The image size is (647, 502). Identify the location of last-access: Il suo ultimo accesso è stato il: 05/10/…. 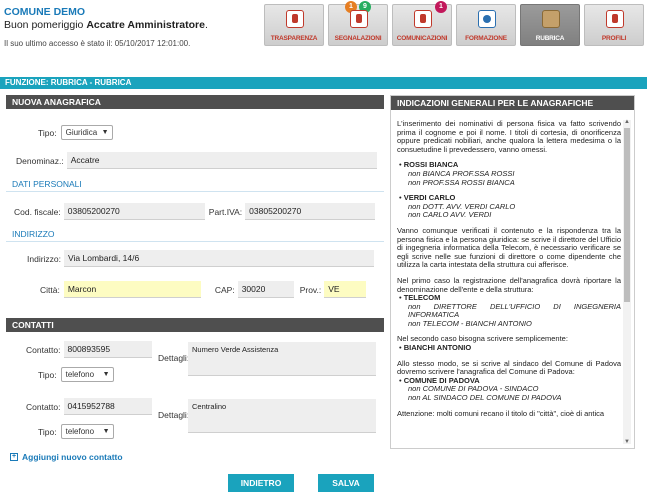
(97, 43).